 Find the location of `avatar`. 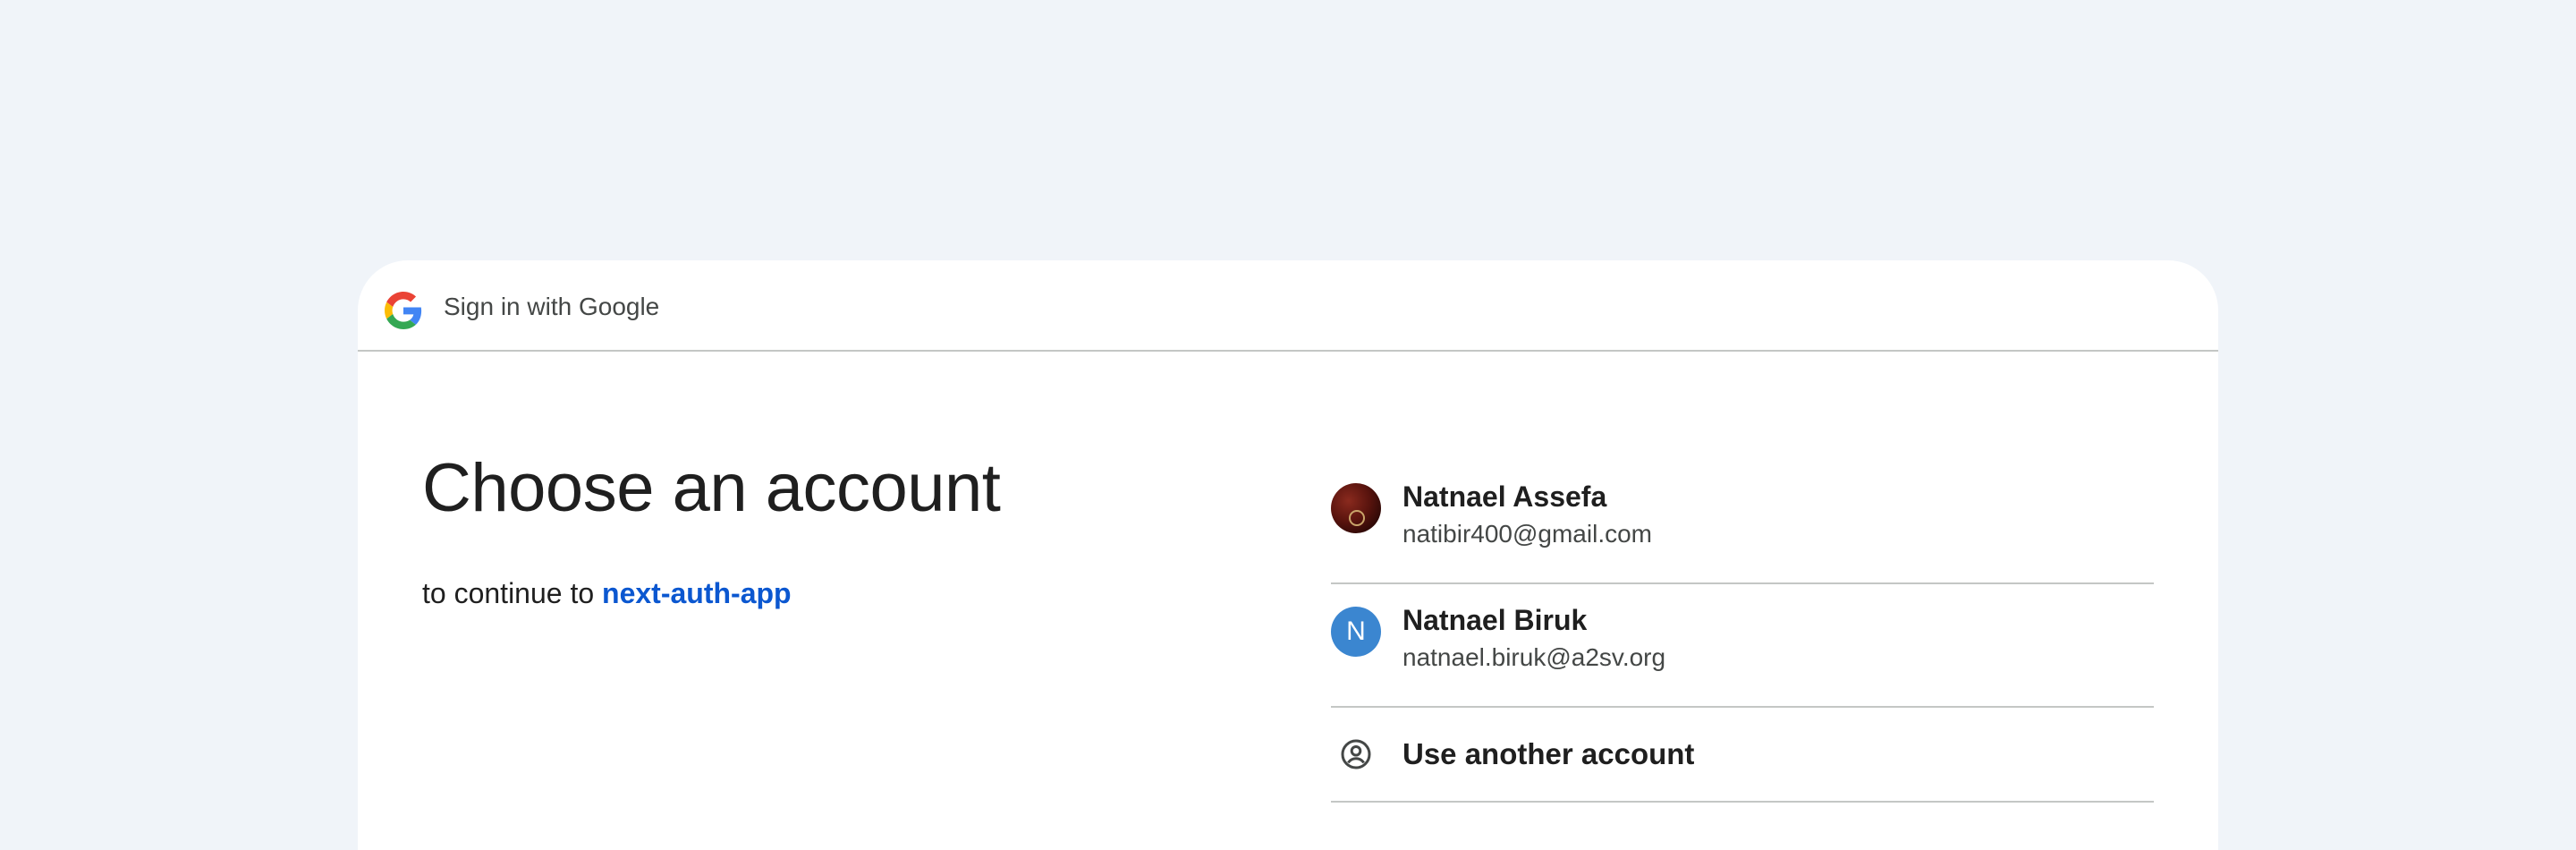

avatar is located at coordinates (1356, 508).